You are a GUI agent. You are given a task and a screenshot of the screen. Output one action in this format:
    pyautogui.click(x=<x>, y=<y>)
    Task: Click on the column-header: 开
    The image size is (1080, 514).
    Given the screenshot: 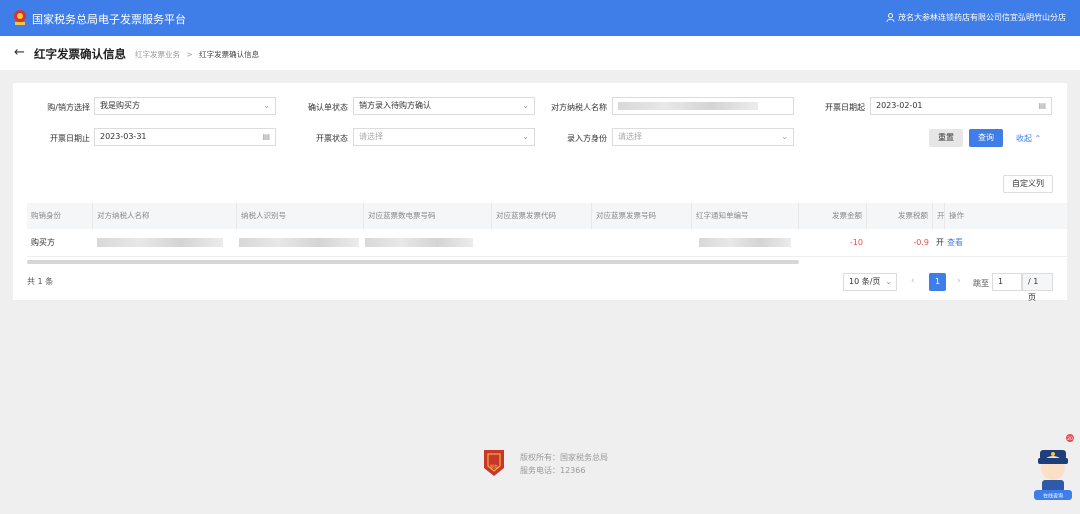 What is the action you would take?
    pyautogui.click(x=939, y=216)
    